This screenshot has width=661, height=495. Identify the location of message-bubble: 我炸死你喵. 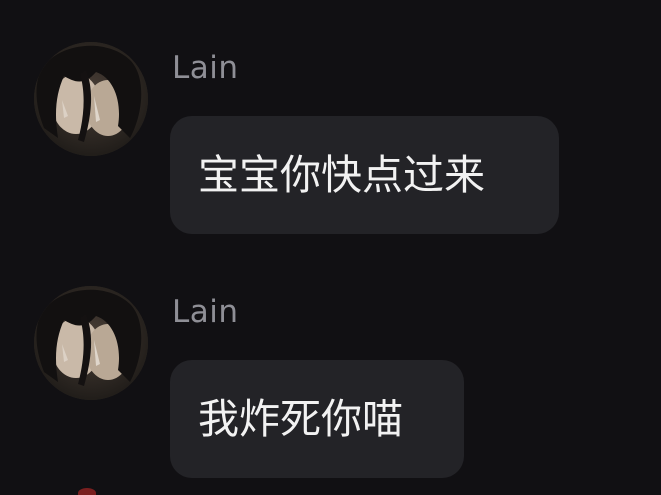
(317, 419).